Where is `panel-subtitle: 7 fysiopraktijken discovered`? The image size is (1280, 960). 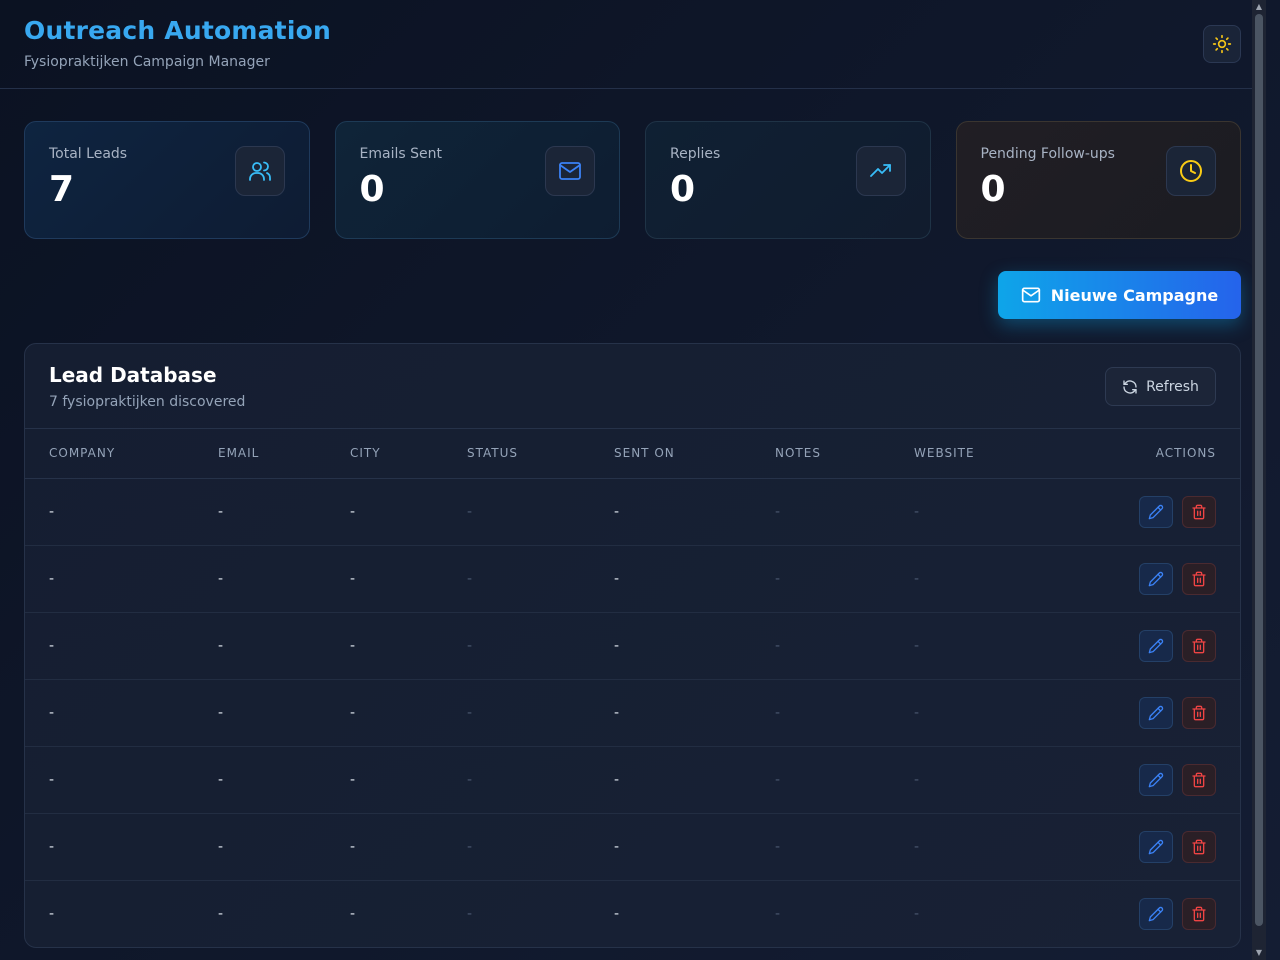
panel-subtitle: 7 fysiopraktijken discovered is located at coordinates (147, 402).